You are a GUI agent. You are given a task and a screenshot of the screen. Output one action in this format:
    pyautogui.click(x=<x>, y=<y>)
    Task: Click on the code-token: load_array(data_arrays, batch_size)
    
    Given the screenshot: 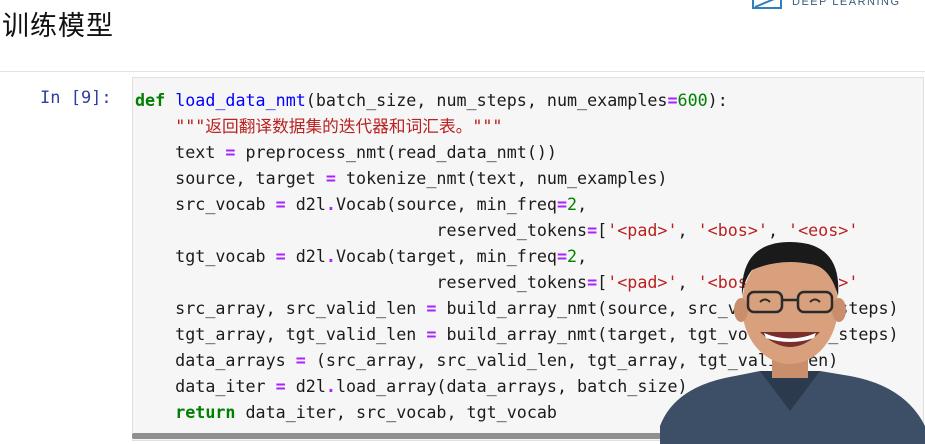 What is the action you would take?
    pyautogui.click(x=511, y=386)
    